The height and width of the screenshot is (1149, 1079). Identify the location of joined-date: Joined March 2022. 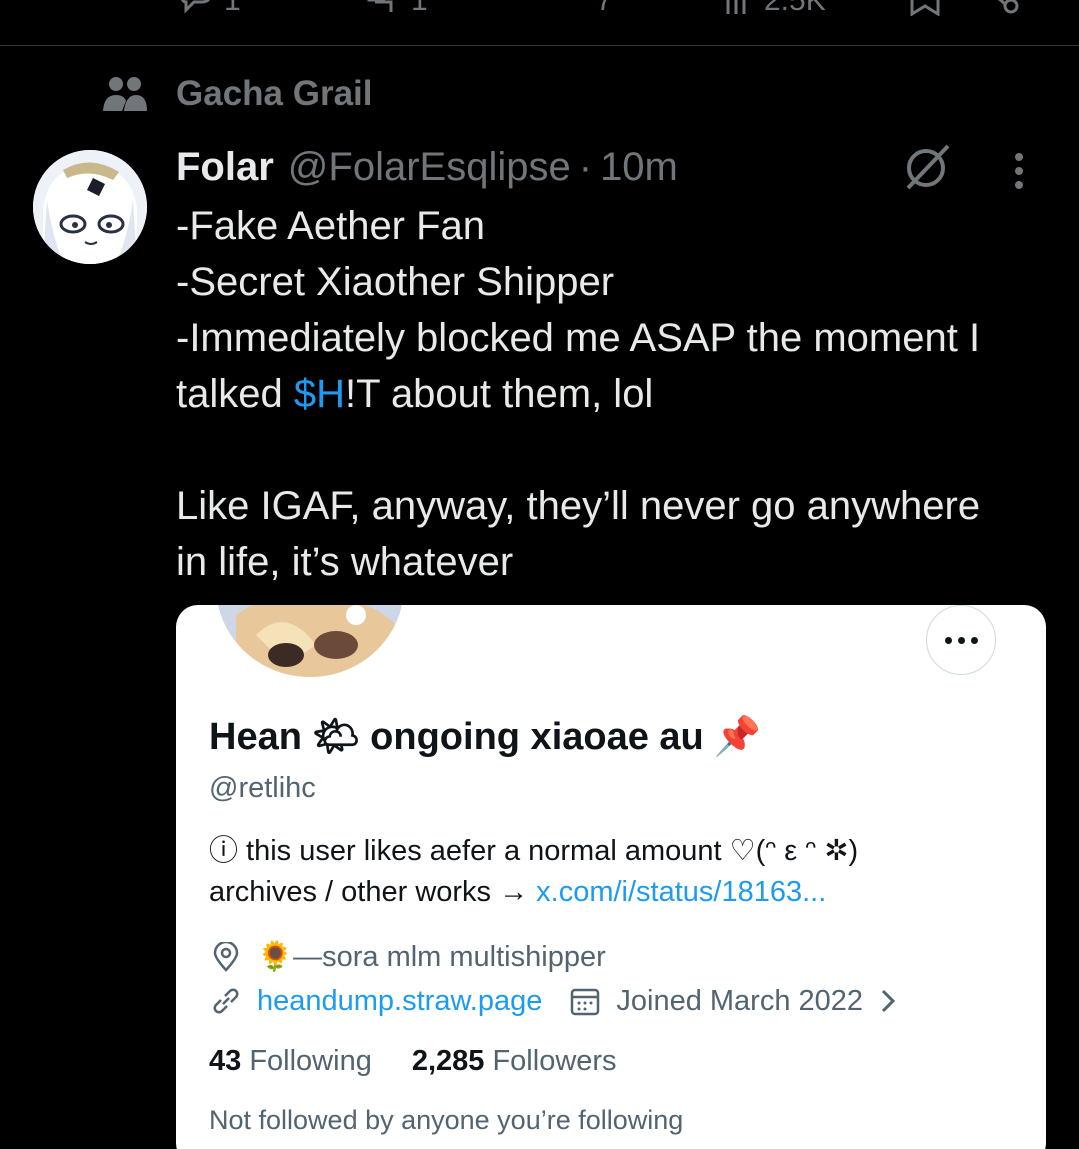
(740, 1000).